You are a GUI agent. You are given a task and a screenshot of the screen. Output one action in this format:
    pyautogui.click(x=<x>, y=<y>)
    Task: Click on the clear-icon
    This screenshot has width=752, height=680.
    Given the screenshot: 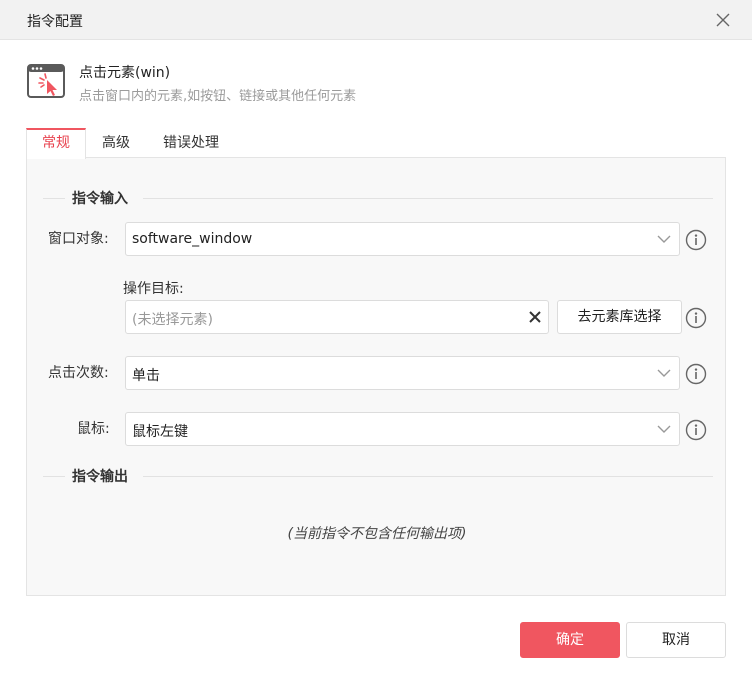 What is the action you would take?
    pyautogui.click(x=535, y=317)
    